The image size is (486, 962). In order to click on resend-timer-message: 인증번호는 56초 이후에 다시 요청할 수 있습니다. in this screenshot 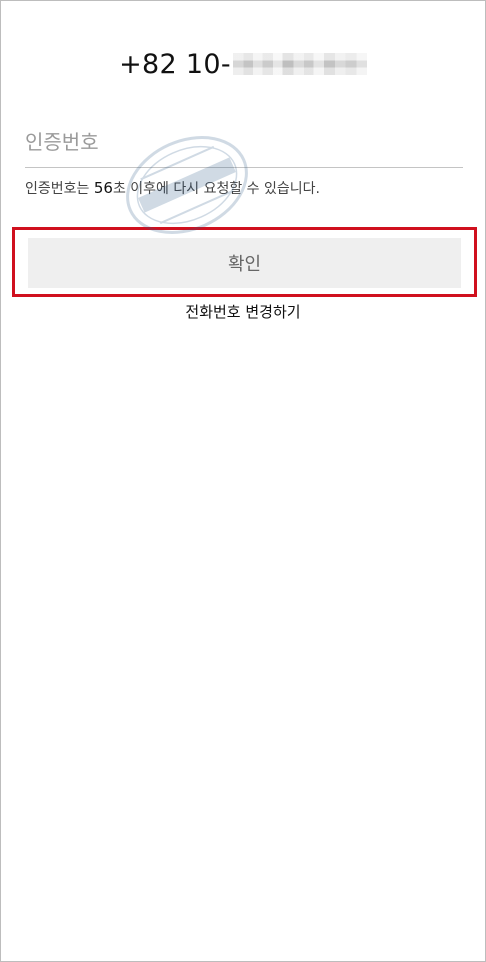, I will do `click(172, 188)`.